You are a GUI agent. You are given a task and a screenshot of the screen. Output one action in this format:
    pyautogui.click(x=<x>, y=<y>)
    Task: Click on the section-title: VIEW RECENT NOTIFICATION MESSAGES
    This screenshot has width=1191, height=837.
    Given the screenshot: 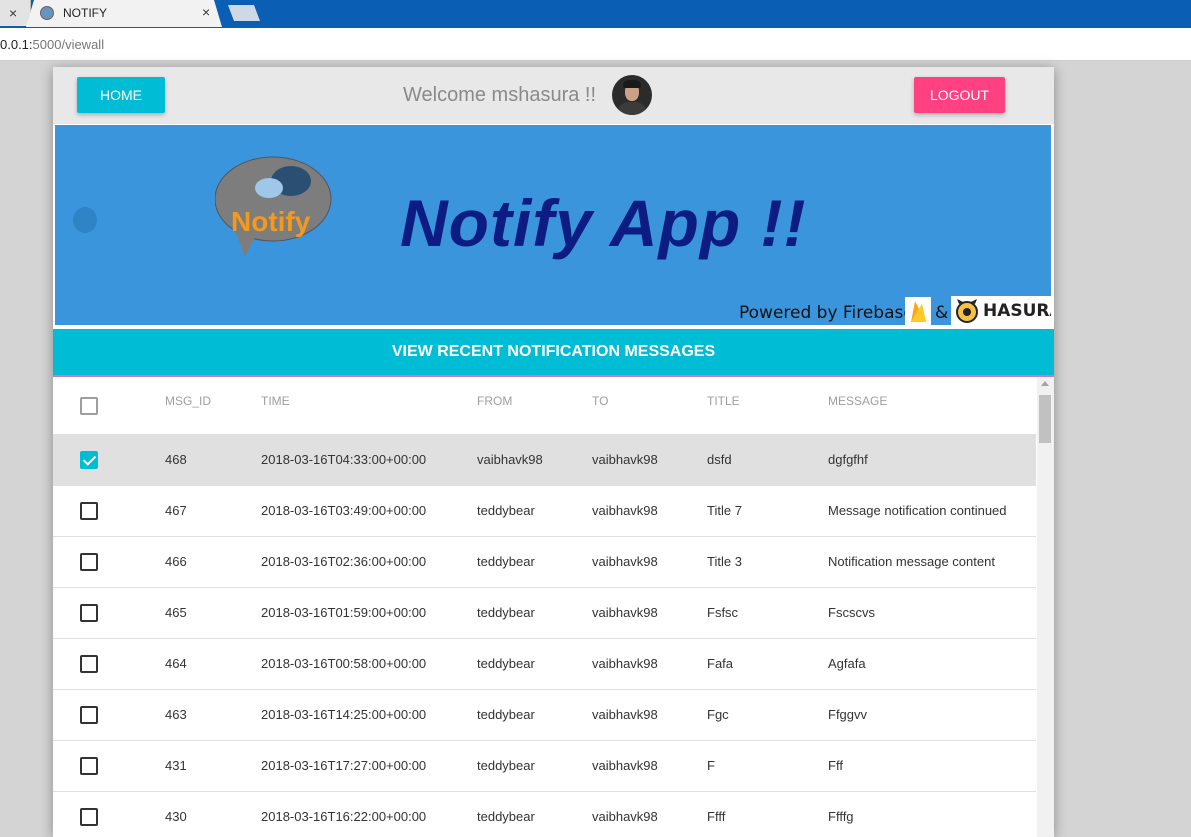 What is the action you would take?
    pyautogui.click(x=553, y=351)
    